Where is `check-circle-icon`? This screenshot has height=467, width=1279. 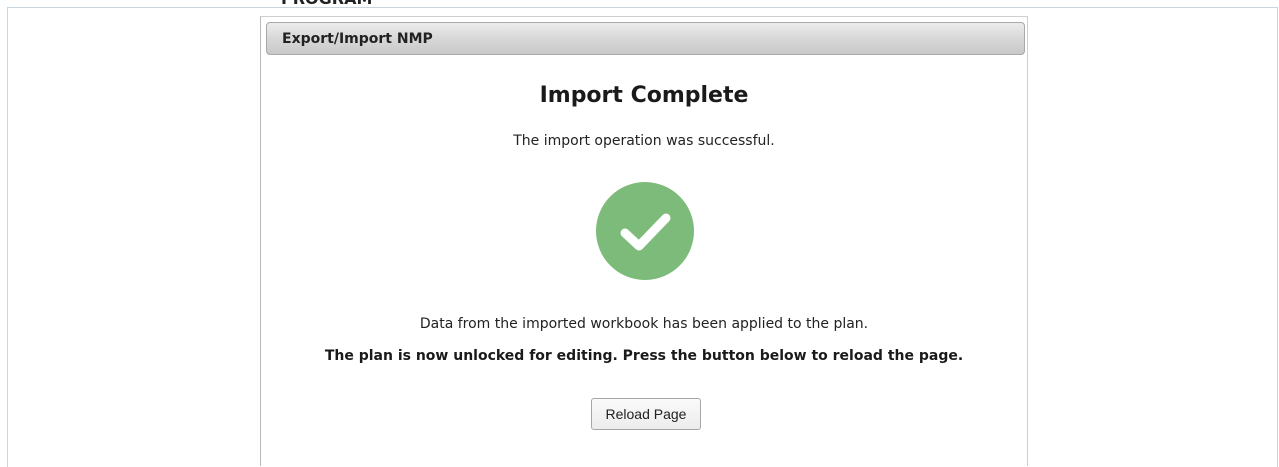 check-circle-icon is located at coordinates (645, 231).